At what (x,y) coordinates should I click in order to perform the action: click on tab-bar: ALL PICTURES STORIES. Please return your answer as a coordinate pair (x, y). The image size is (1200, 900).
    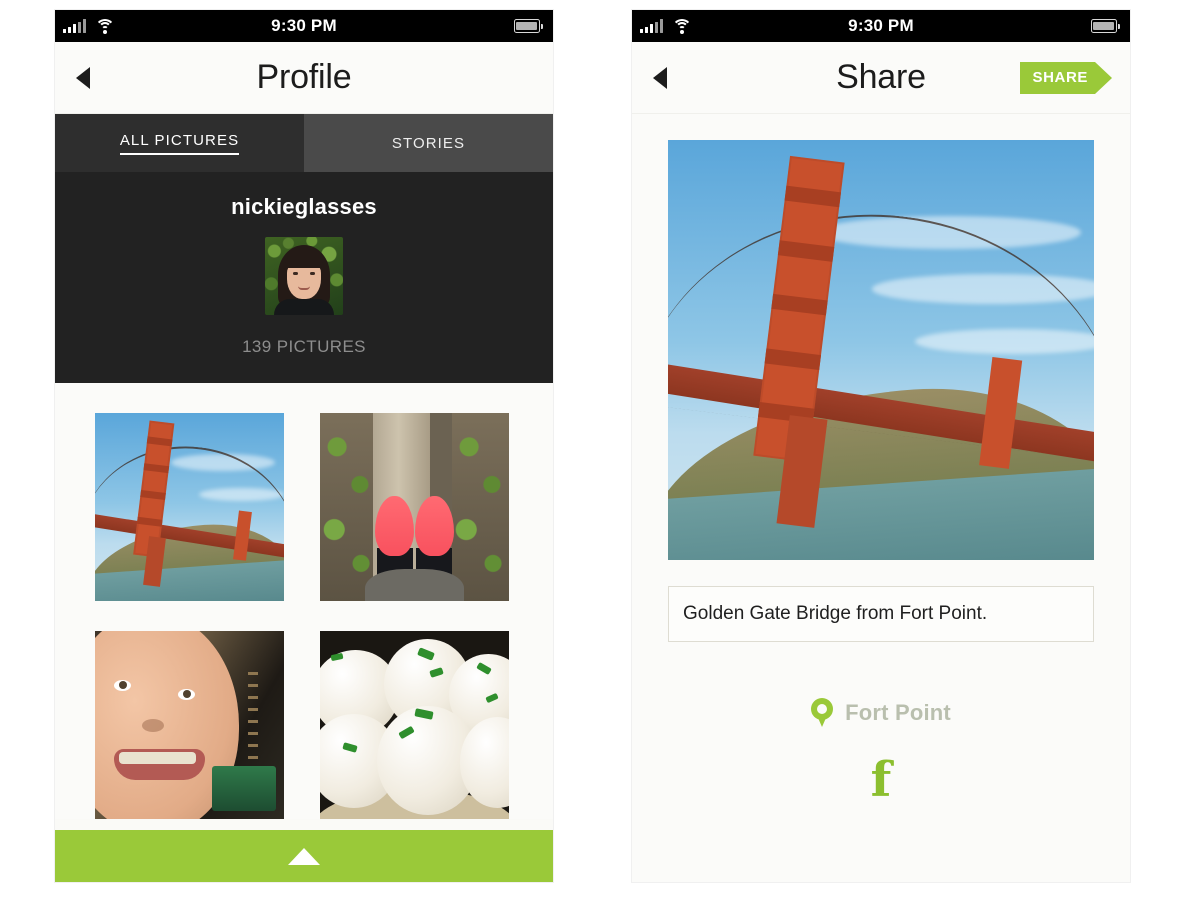
    Looking at the image, I should click on (304, 143).